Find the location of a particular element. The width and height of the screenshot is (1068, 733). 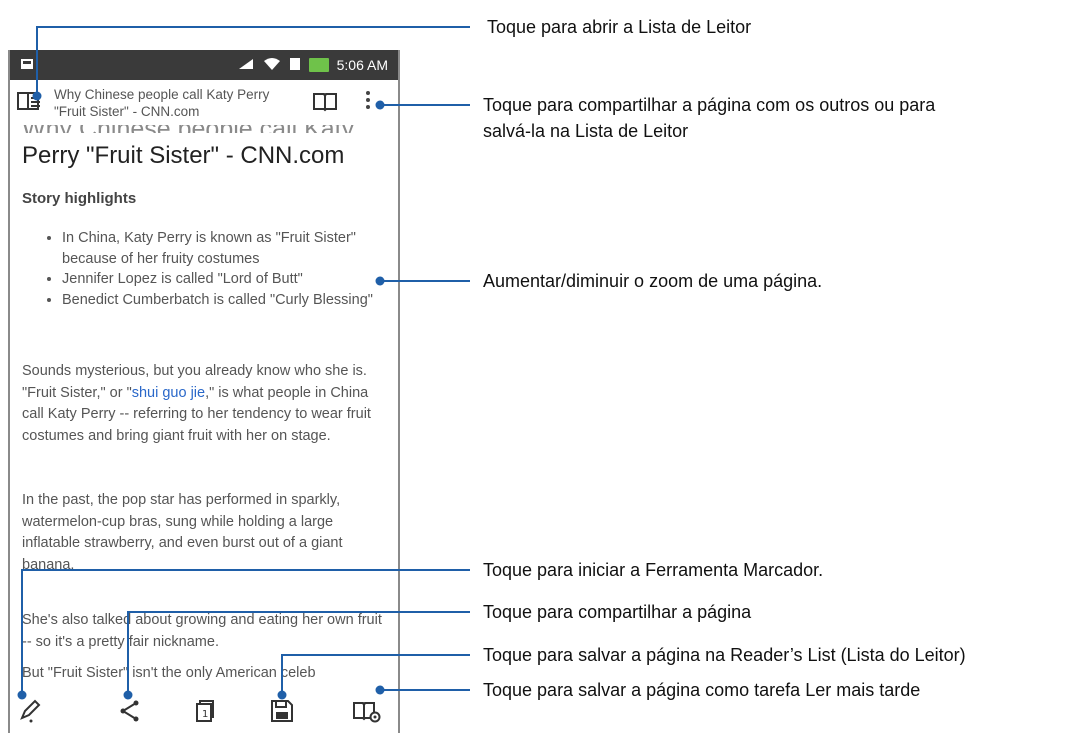

reading-mode-button is located at coordinates (325, 101).